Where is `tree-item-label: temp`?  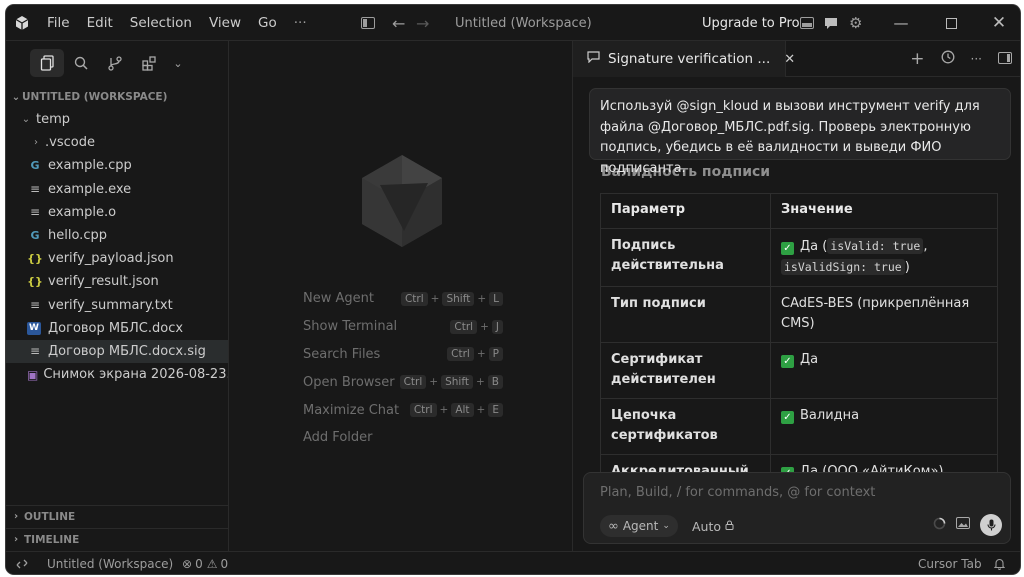
tree-item-label: temp is located at coordinates (53, 120).